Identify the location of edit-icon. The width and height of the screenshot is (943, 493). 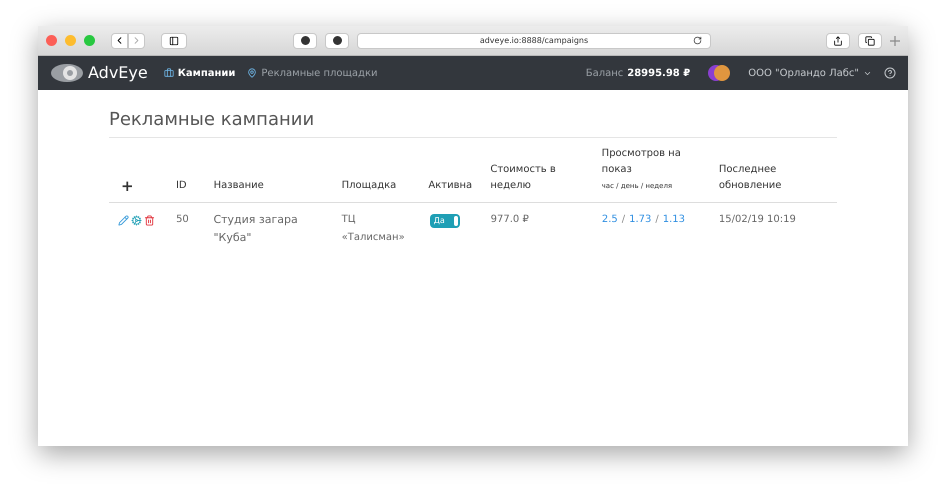
(123, 220).